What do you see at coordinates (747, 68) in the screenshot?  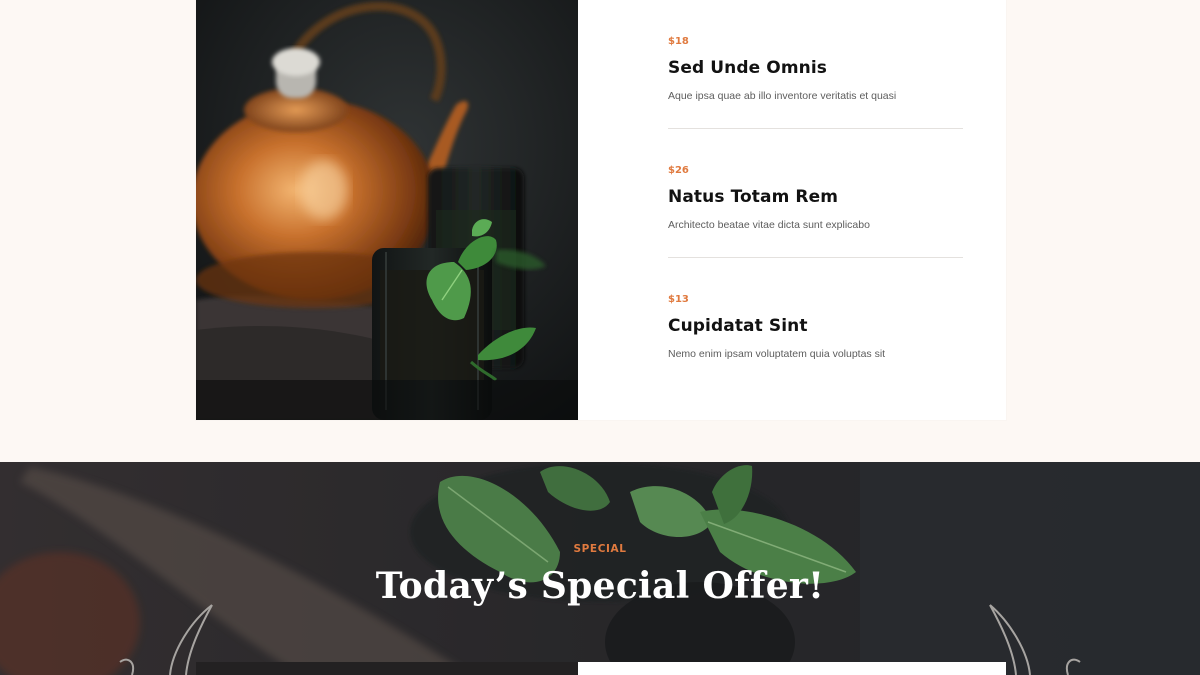 I see `menu-item-name: Sed Unde Omnis` at bounding box center [747, 68].